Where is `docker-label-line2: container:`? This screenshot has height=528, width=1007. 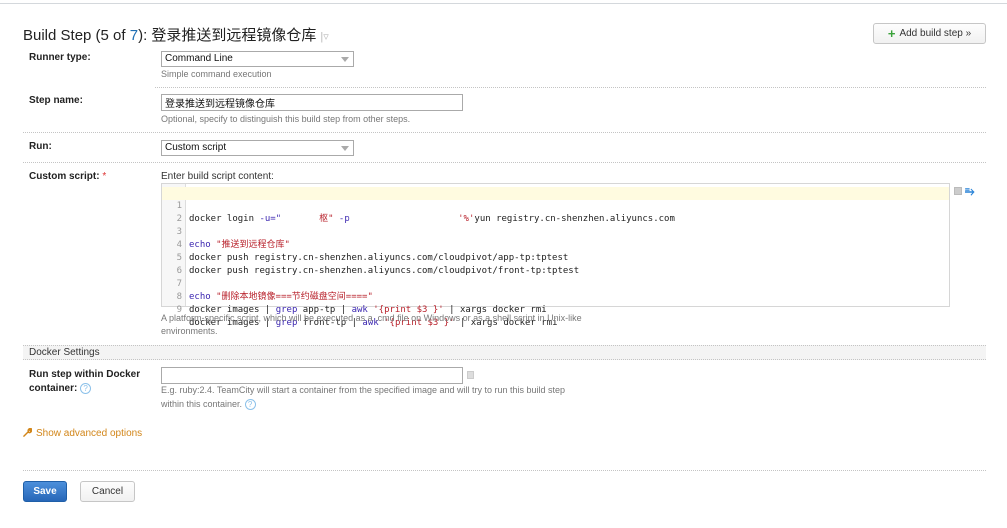 docker-label-line2: container: is located at coordinates (53, 388).